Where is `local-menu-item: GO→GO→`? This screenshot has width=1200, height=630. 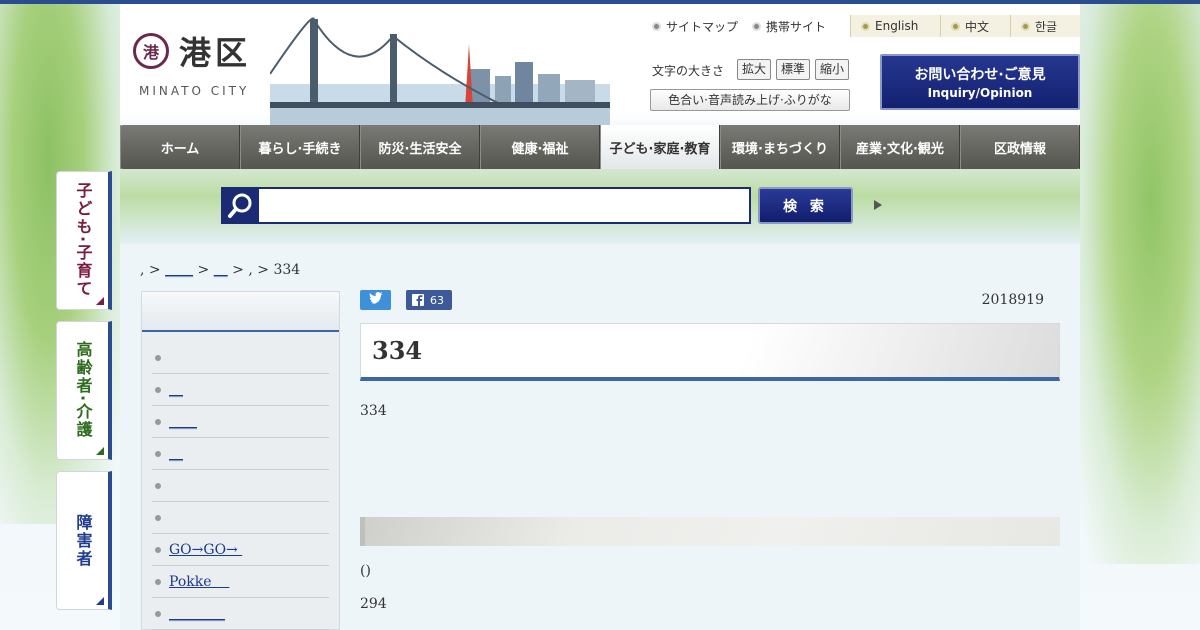 local-menu-item: GO→GO→ is located at coordinates (240, 550).